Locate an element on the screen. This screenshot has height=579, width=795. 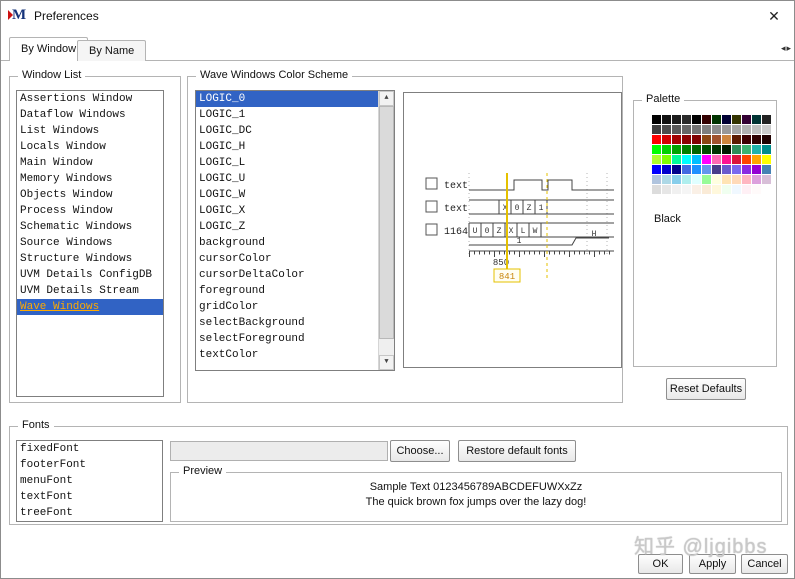
list-item: LOGIC_X is located at coordinates (295, 211).